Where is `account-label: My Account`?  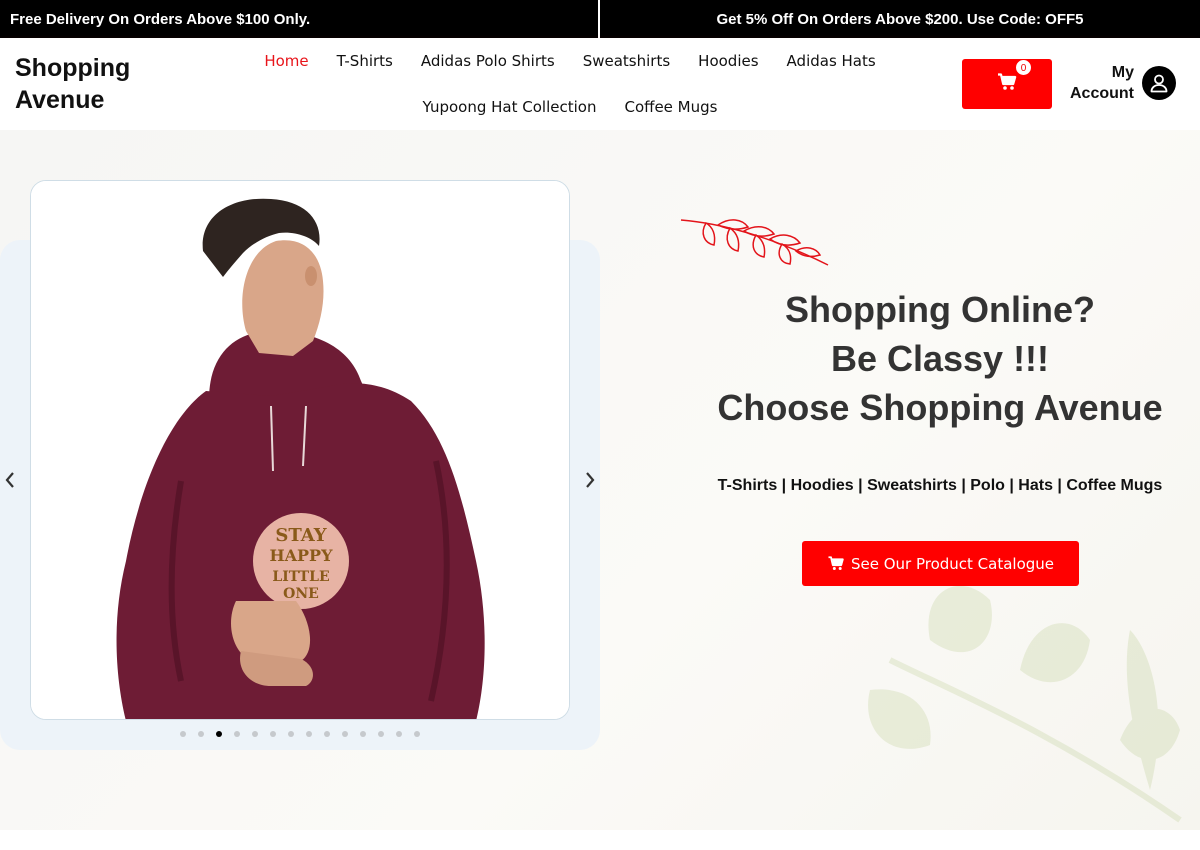 account-label: My Account is located at coordinates (1102, 83).